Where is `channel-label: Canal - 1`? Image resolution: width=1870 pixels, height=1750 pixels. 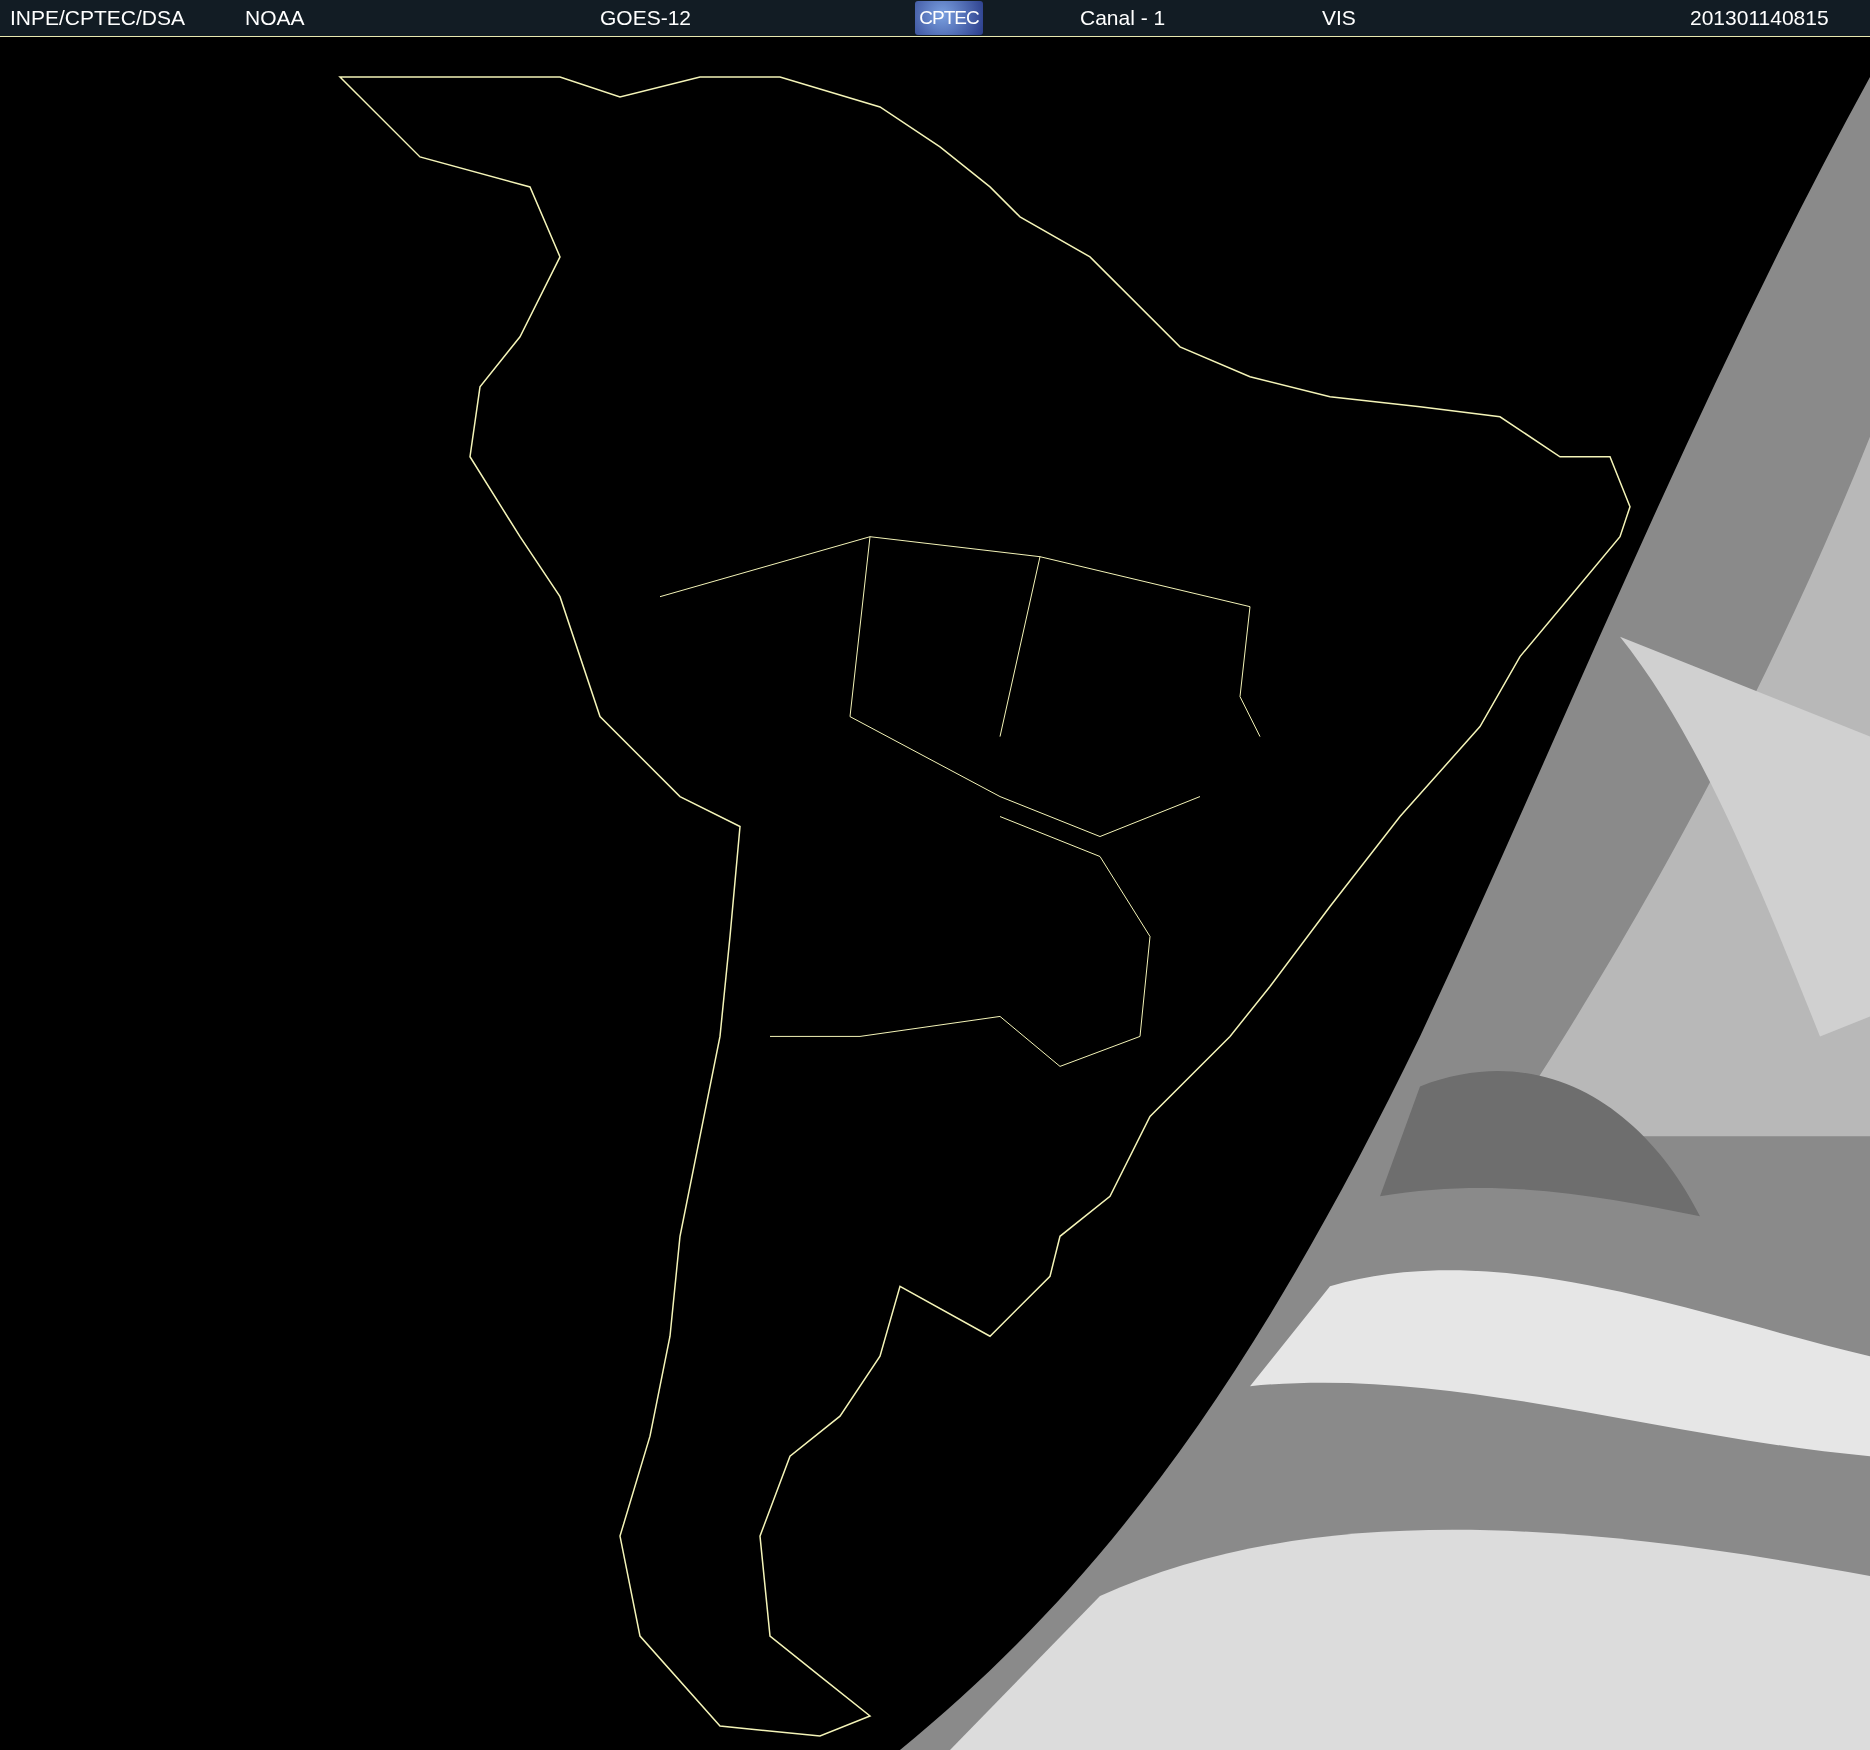 channel-label: Canal - 1 is located at coordinates (1123, 17).